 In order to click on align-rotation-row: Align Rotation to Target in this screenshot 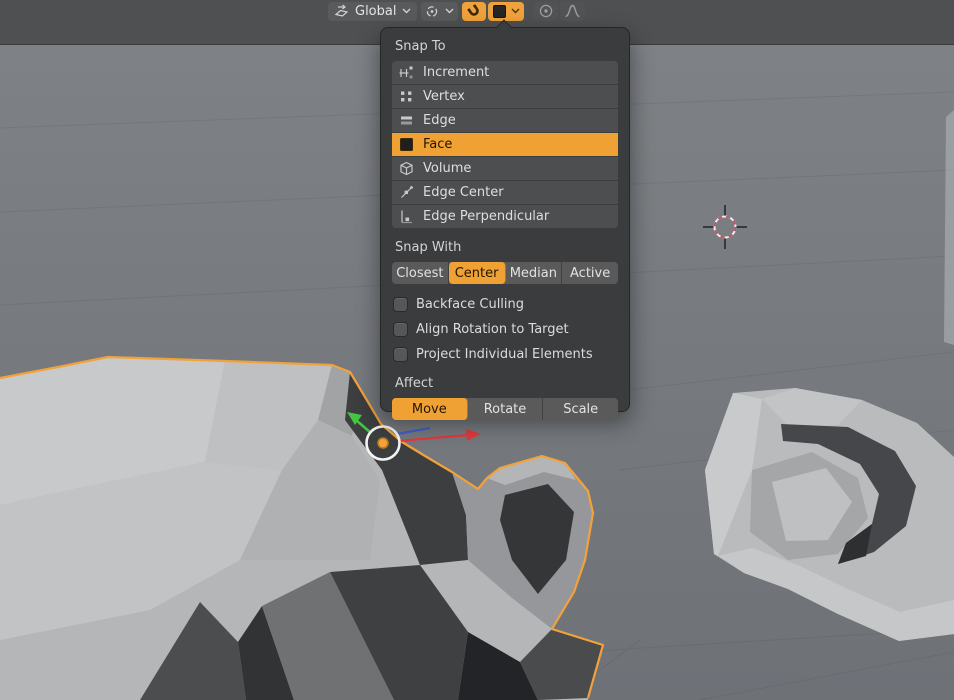, I will do `click(505, 329)`.